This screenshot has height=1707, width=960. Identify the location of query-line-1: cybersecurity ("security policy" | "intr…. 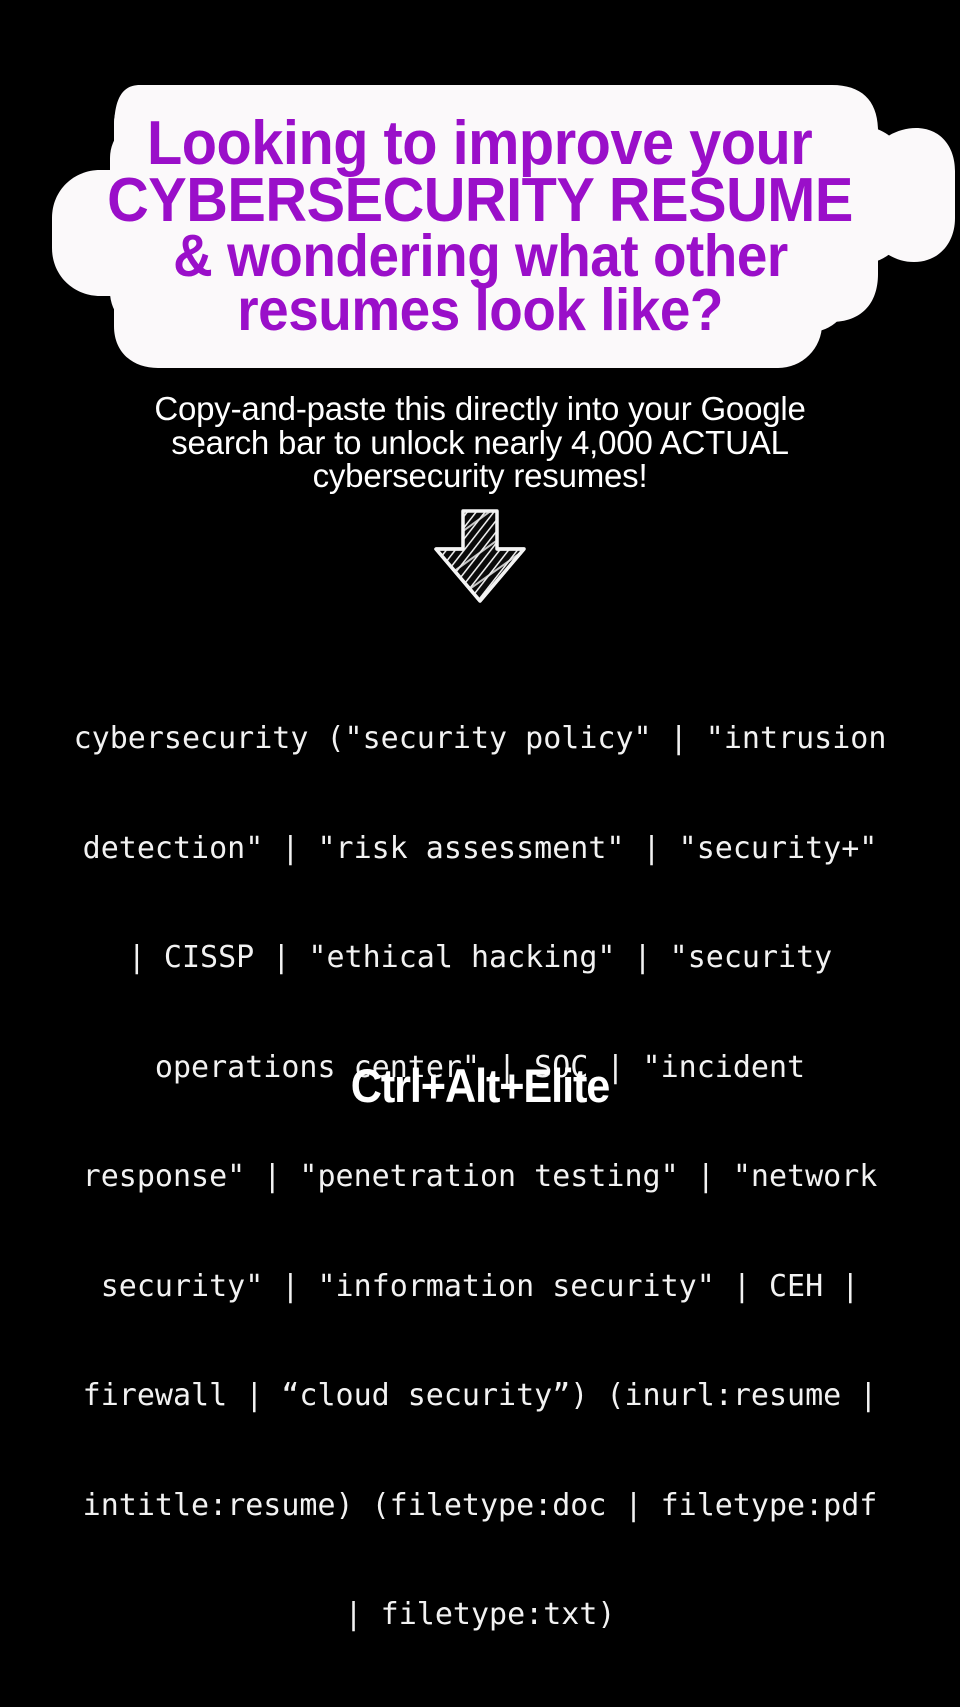
(480, 738).